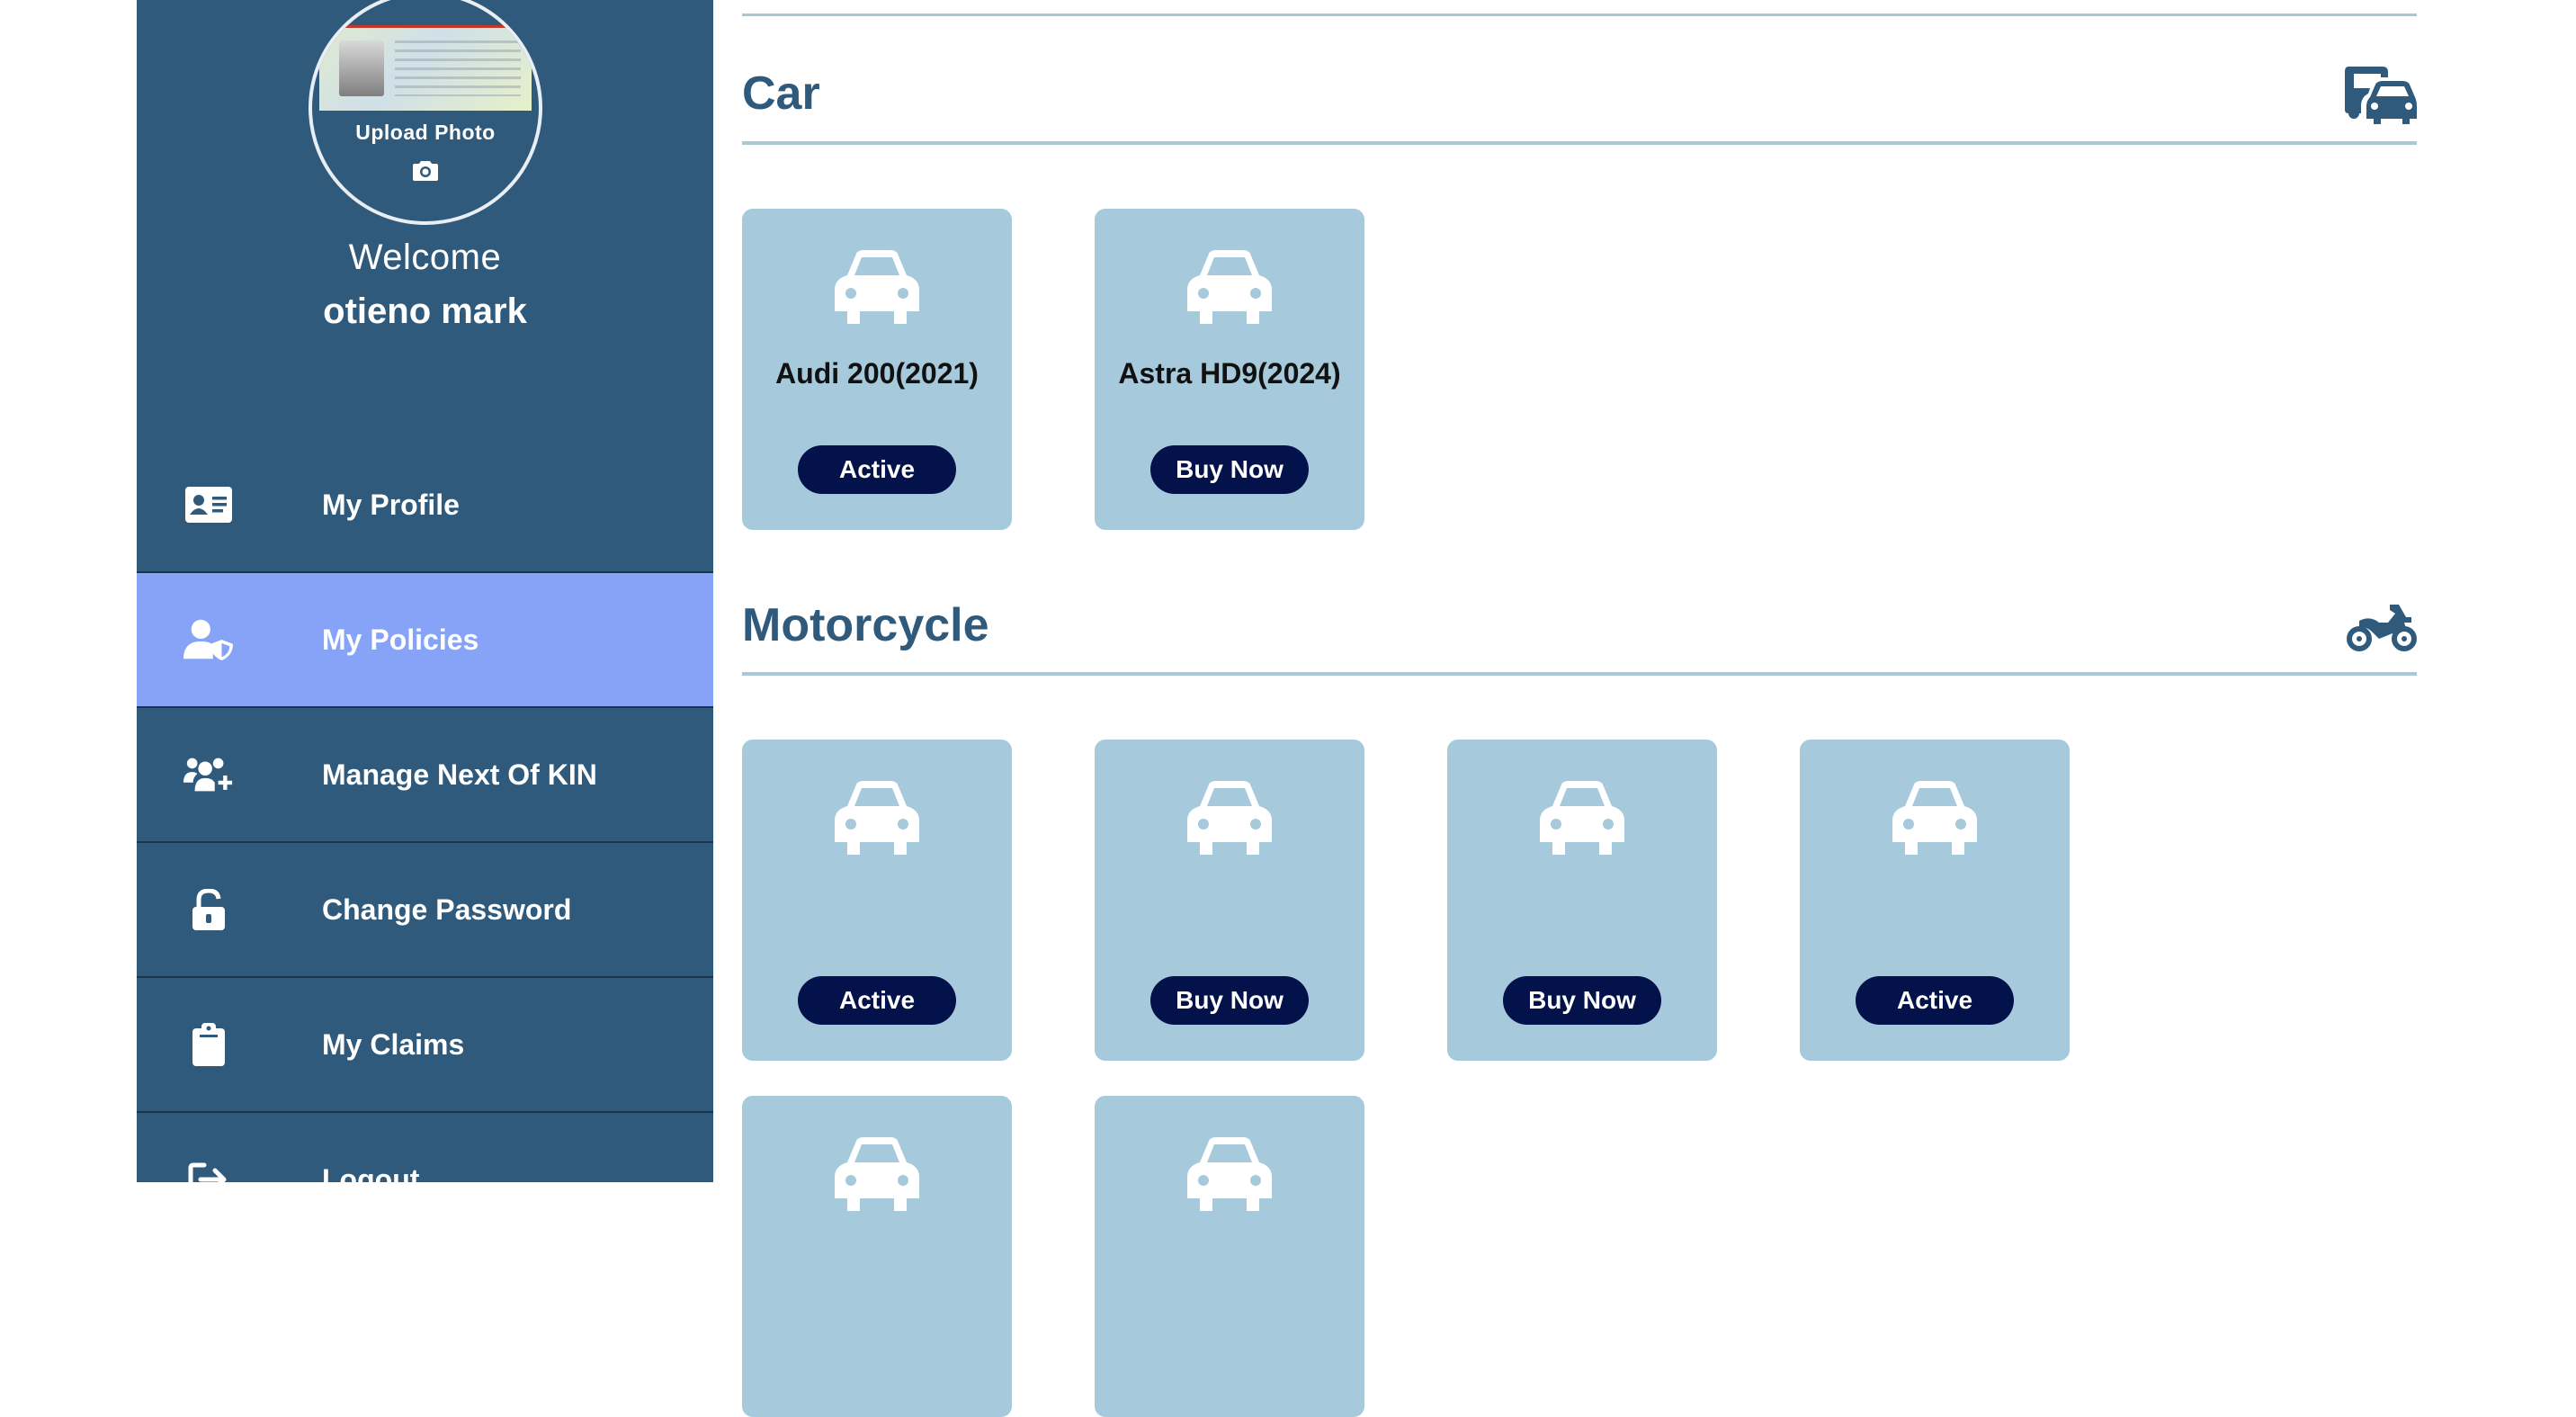 The image size is (2576, 1417). I want to click on sidebar-item-my-claims: My Claims, so click(425, 1045).